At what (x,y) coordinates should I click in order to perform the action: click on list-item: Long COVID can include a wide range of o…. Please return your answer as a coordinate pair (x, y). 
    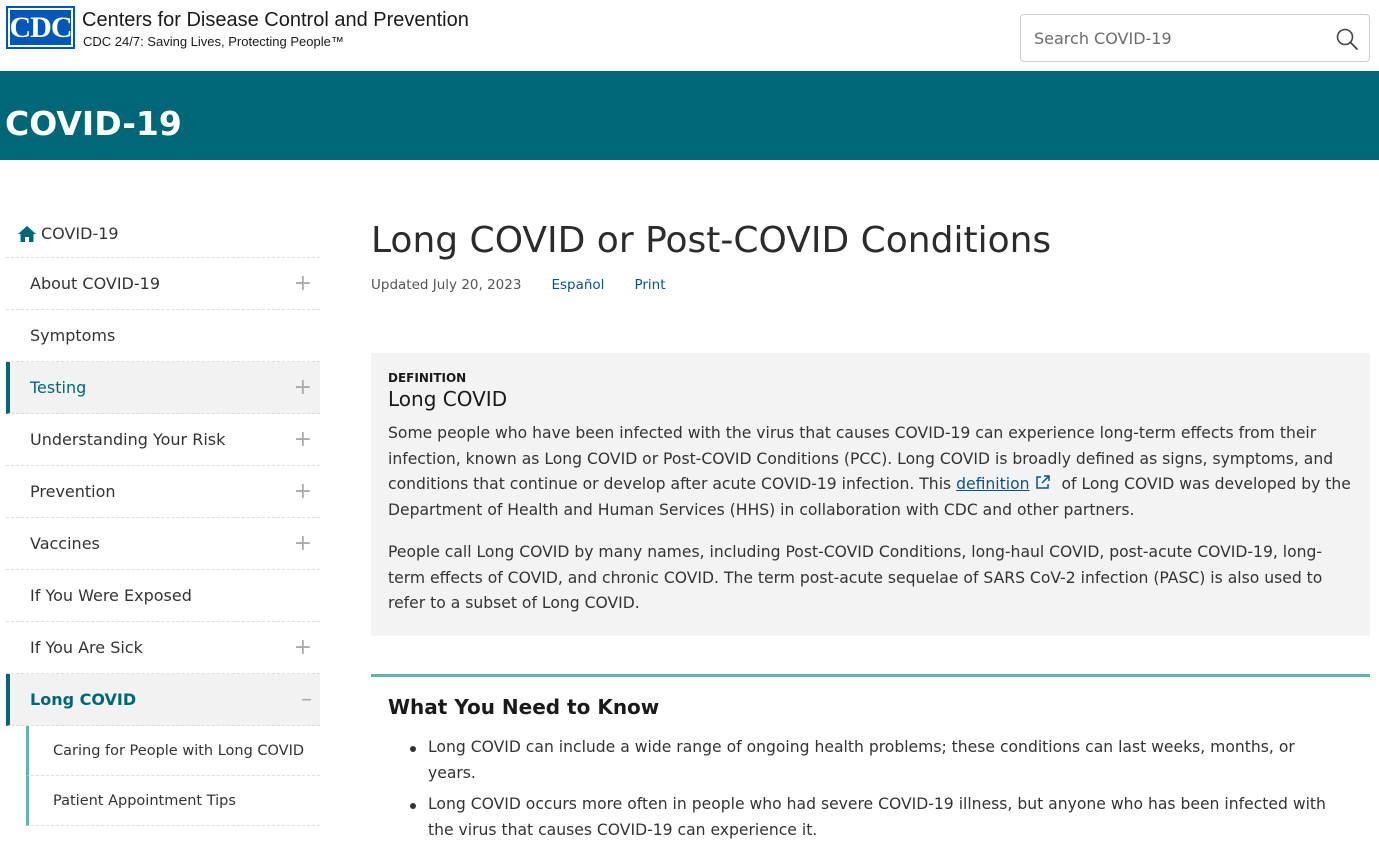
    Looking at the image, I should click on (868, 760).